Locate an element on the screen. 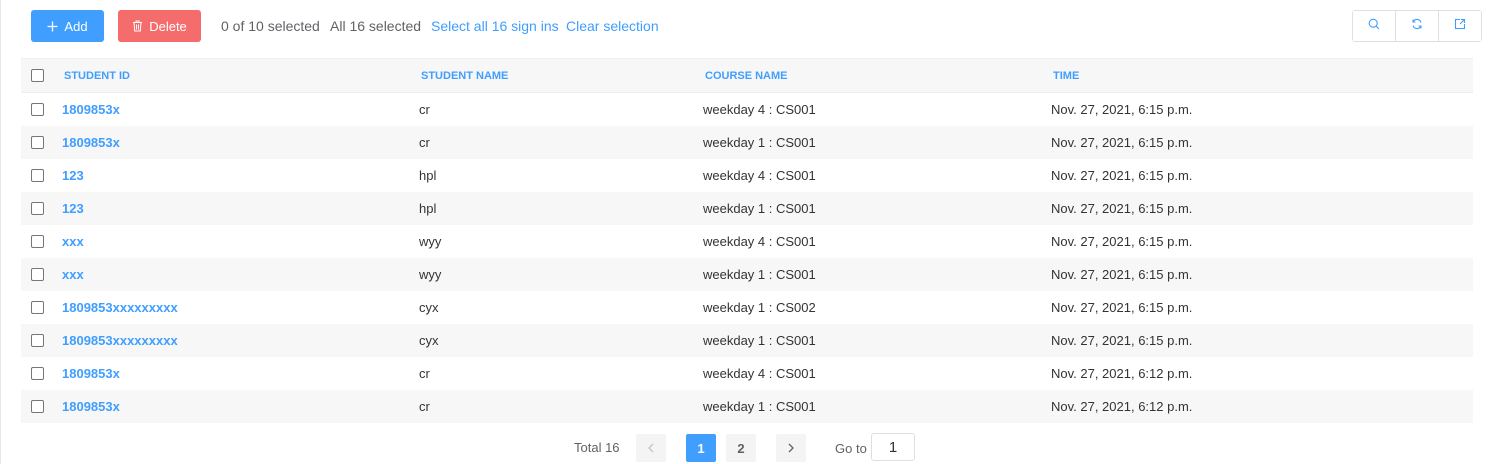 The width and height of the screenshot is (1492, 464). goto-label: Go to is located at coordinates (851, 448).